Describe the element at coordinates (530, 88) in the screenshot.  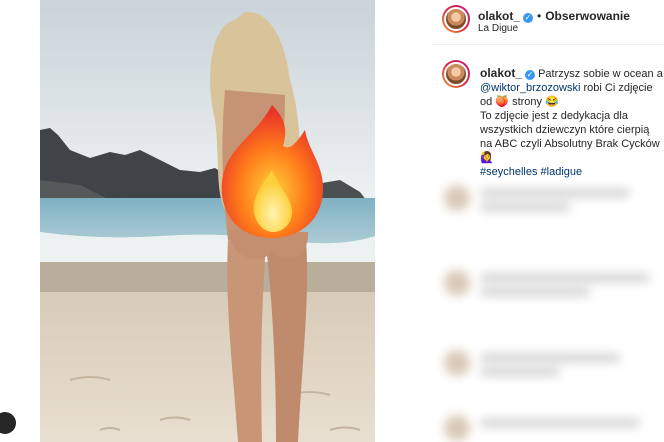
I see `mention-link: @wiktor_brzozowski` at that location.